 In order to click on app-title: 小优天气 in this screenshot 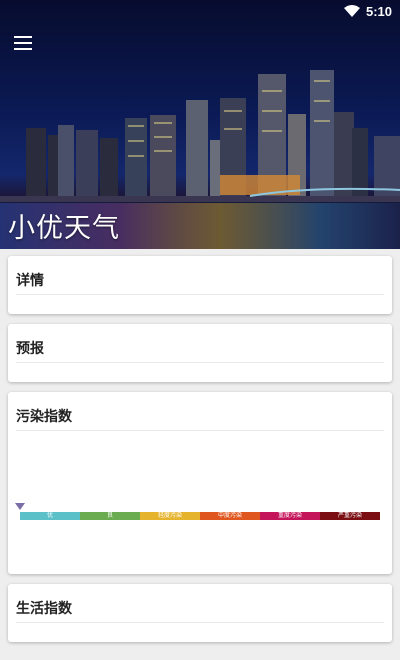, I will do `click(64, 228)`.